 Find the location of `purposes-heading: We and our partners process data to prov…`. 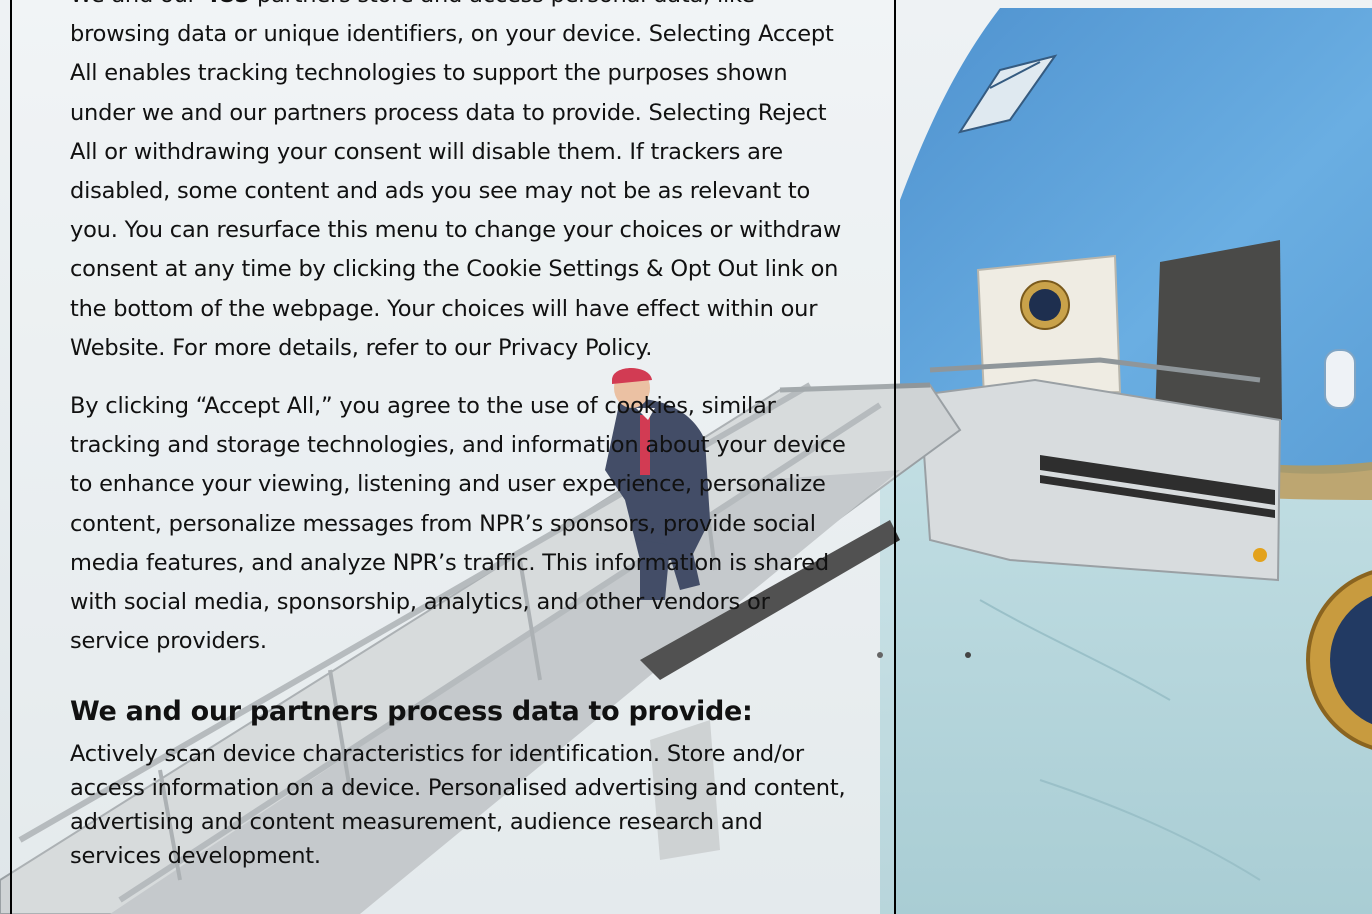

purposes-heading: We and our partners process data to prov… is located at coordinates (411, 712).